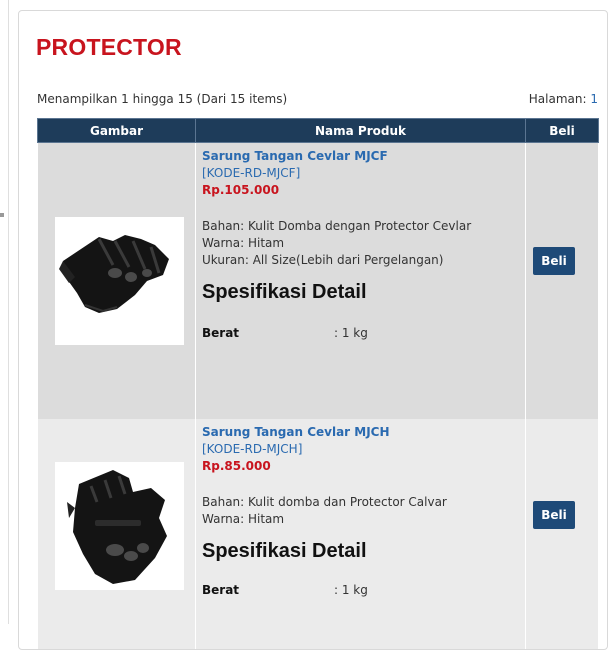  I want to click on header-gambar: Gambar, so click(116, 130).